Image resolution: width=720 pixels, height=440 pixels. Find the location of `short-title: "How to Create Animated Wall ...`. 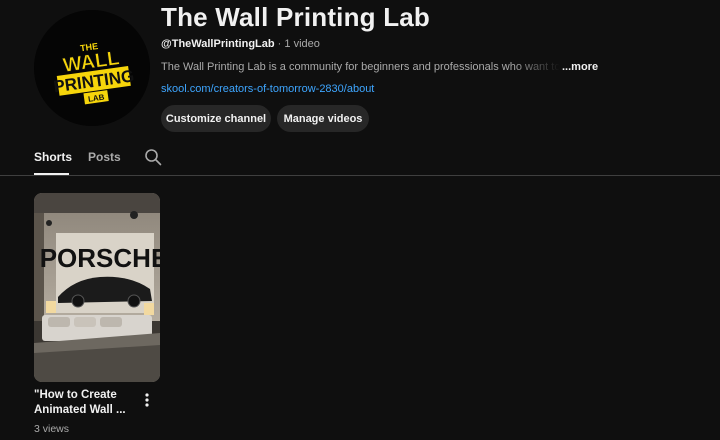

short-title: "How to Create Animated Wall ... is located at coordinates (84, 403).